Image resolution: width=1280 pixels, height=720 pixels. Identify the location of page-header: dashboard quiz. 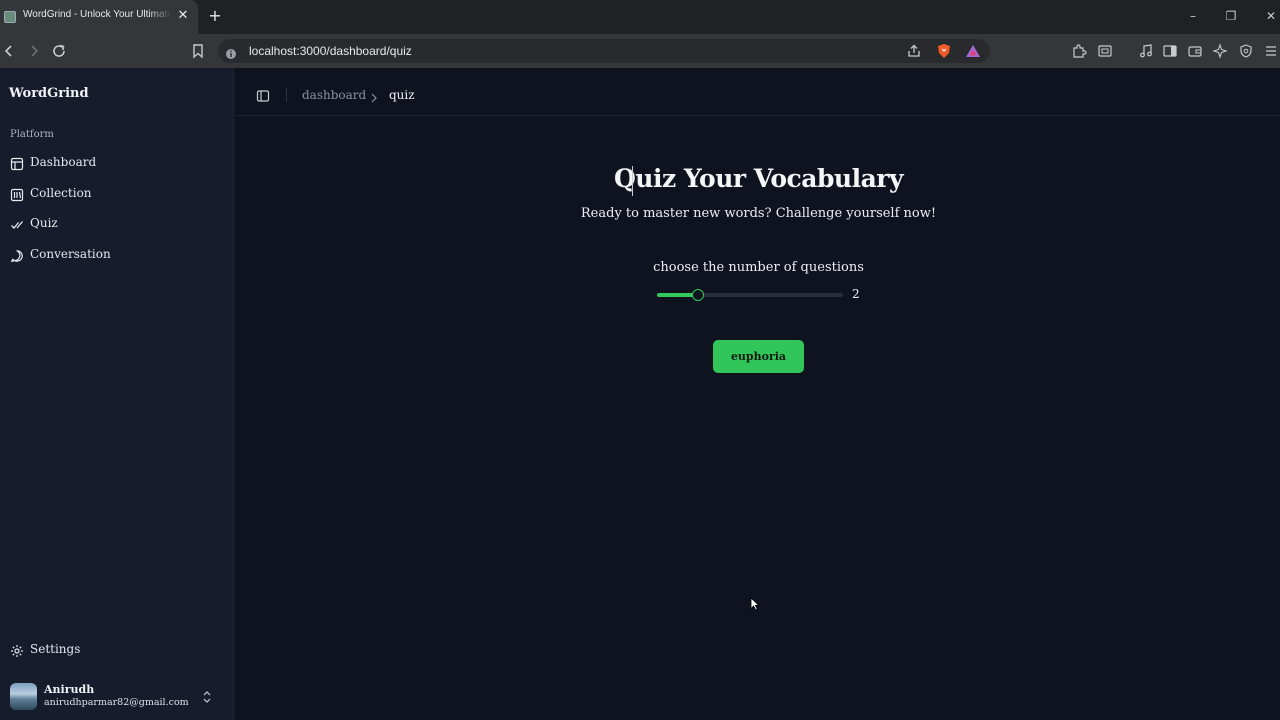
(757, 92).